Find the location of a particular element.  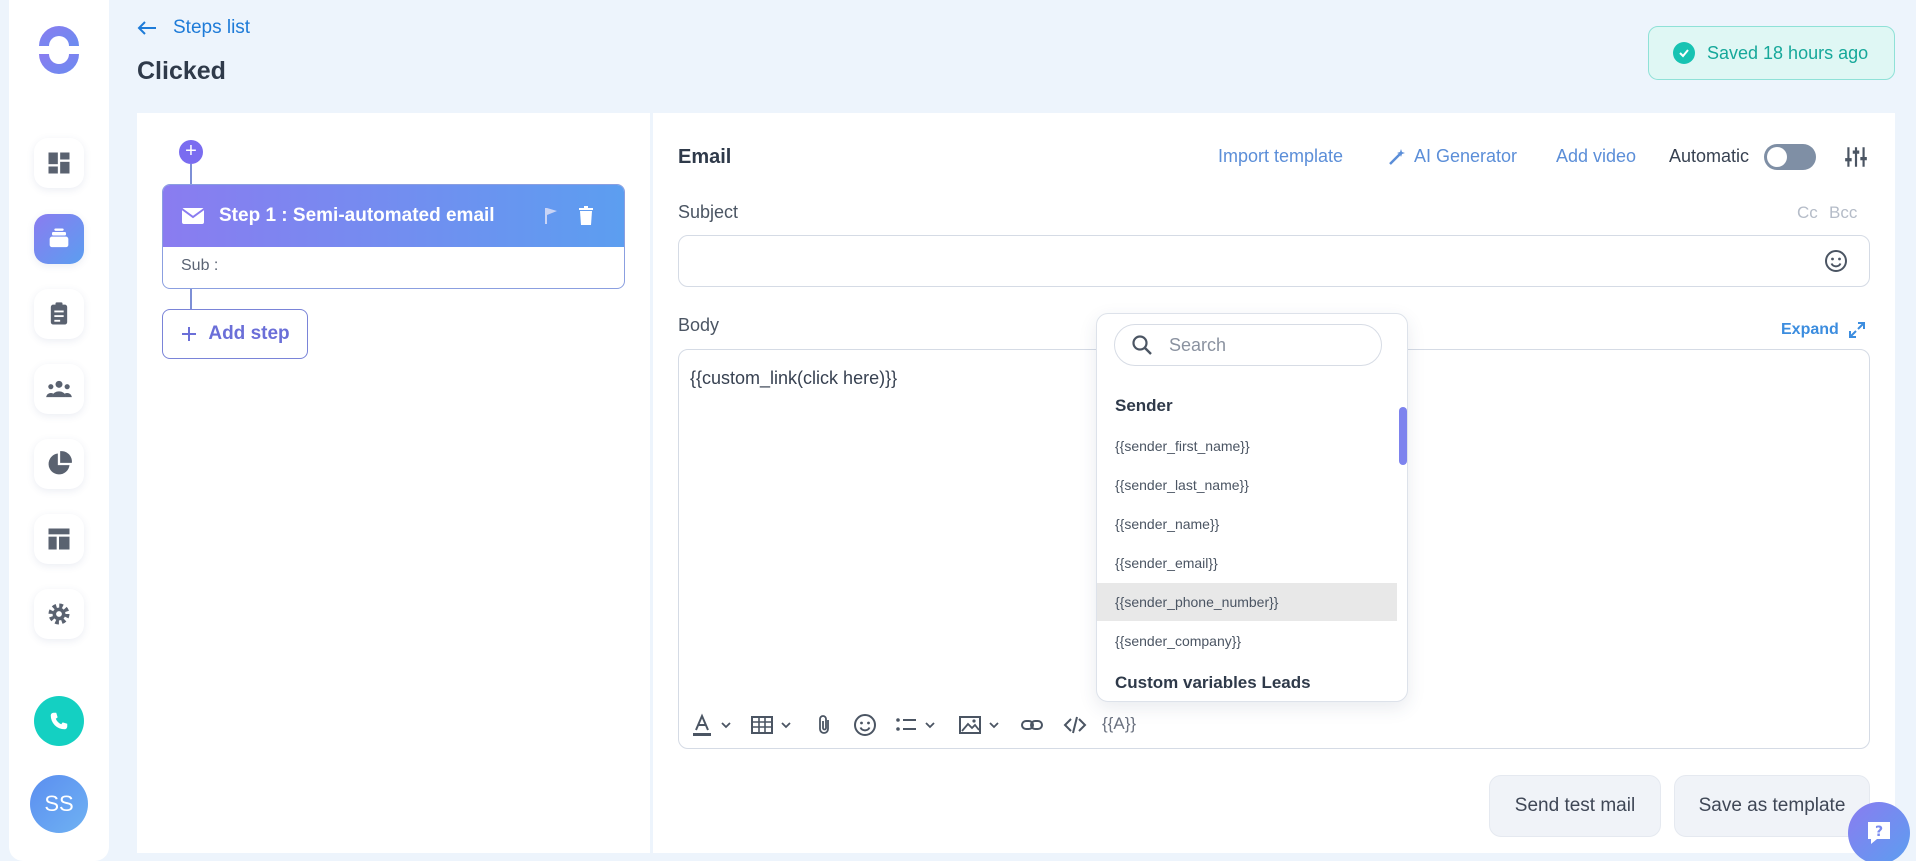

variable-item: {{sender_first_name}} is located at coordinates (1247, 446).